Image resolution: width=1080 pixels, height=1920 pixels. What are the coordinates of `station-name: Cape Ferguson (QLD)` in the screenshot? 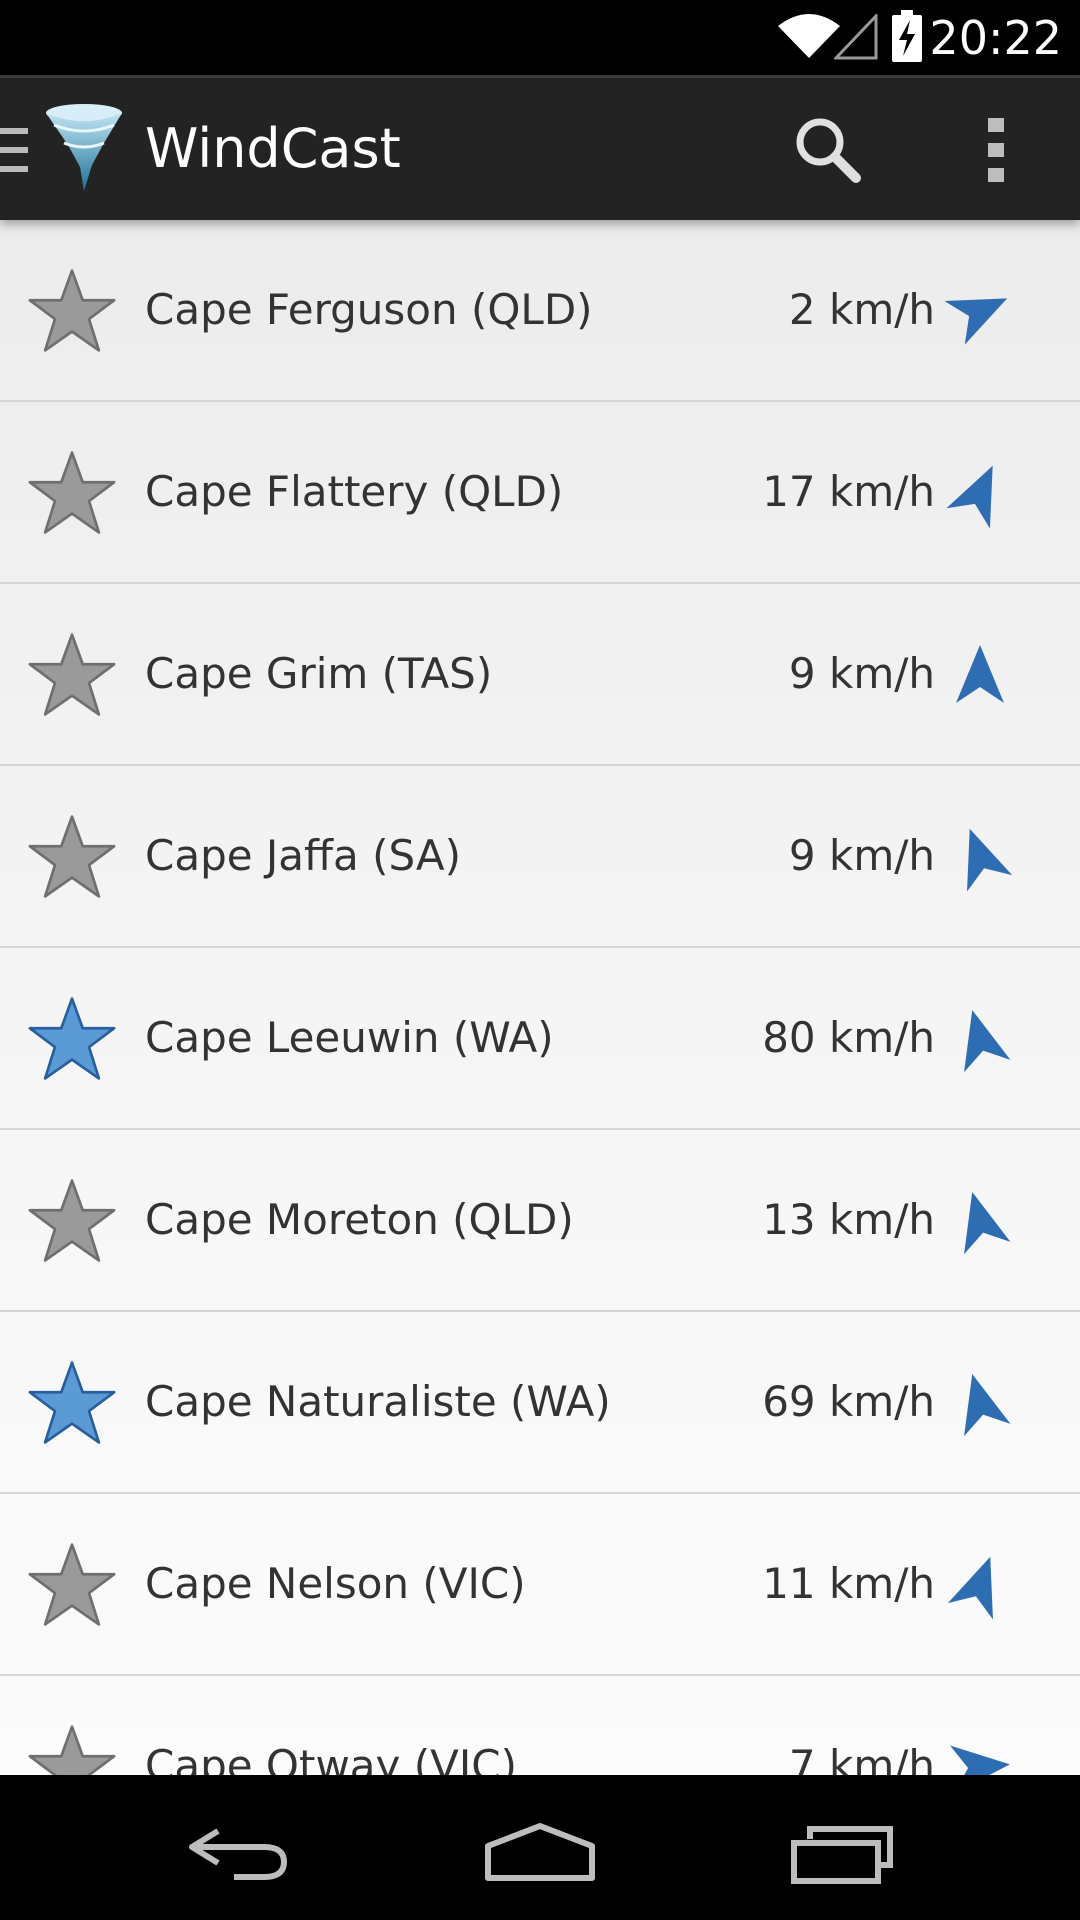 It's located at (369, 309).